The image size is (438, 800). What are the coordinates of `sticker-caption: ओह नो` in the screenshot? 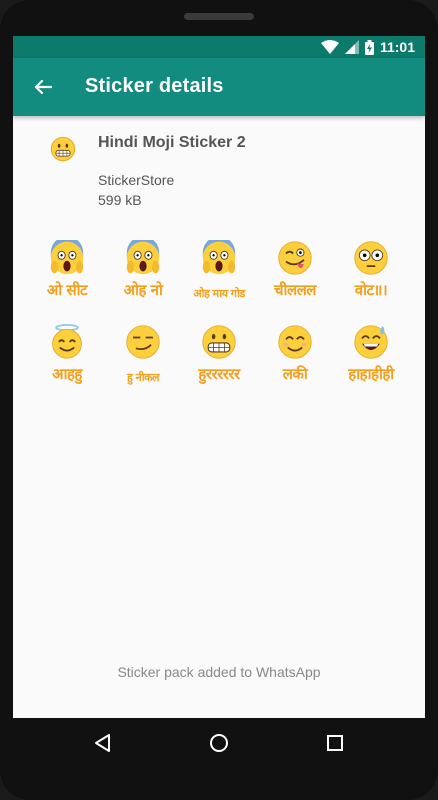 It's located at (143, 290).